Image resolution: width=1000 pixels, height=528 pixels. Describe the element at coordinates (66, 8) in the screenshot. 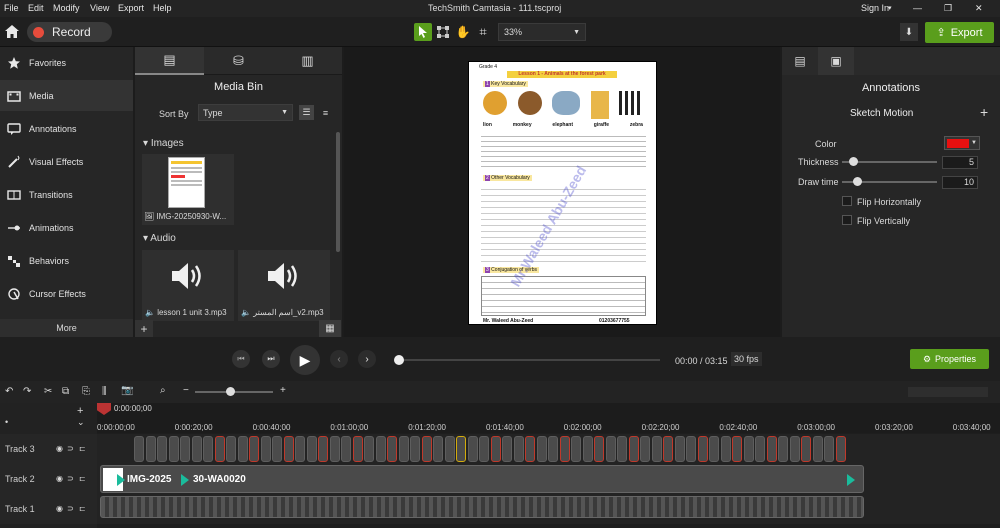

I see `menu-modify: Modify` at that location.